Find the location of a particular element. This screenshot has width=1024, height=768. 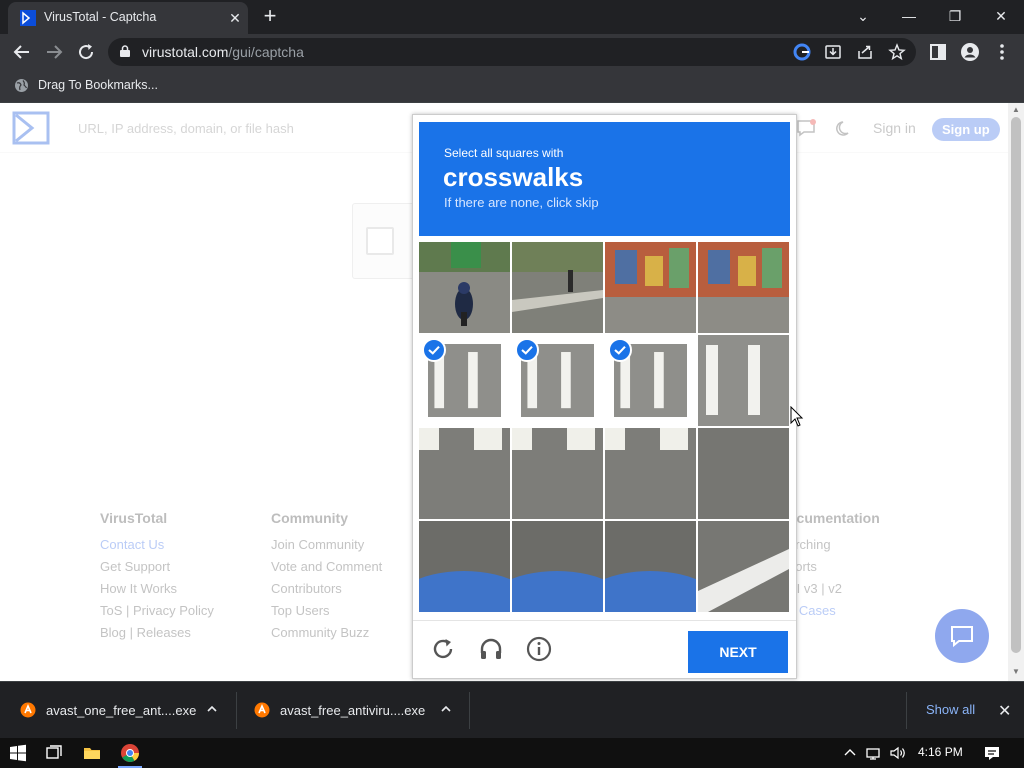

show-hidden-icons-chevron-icon is located at coordinates (850, 753).